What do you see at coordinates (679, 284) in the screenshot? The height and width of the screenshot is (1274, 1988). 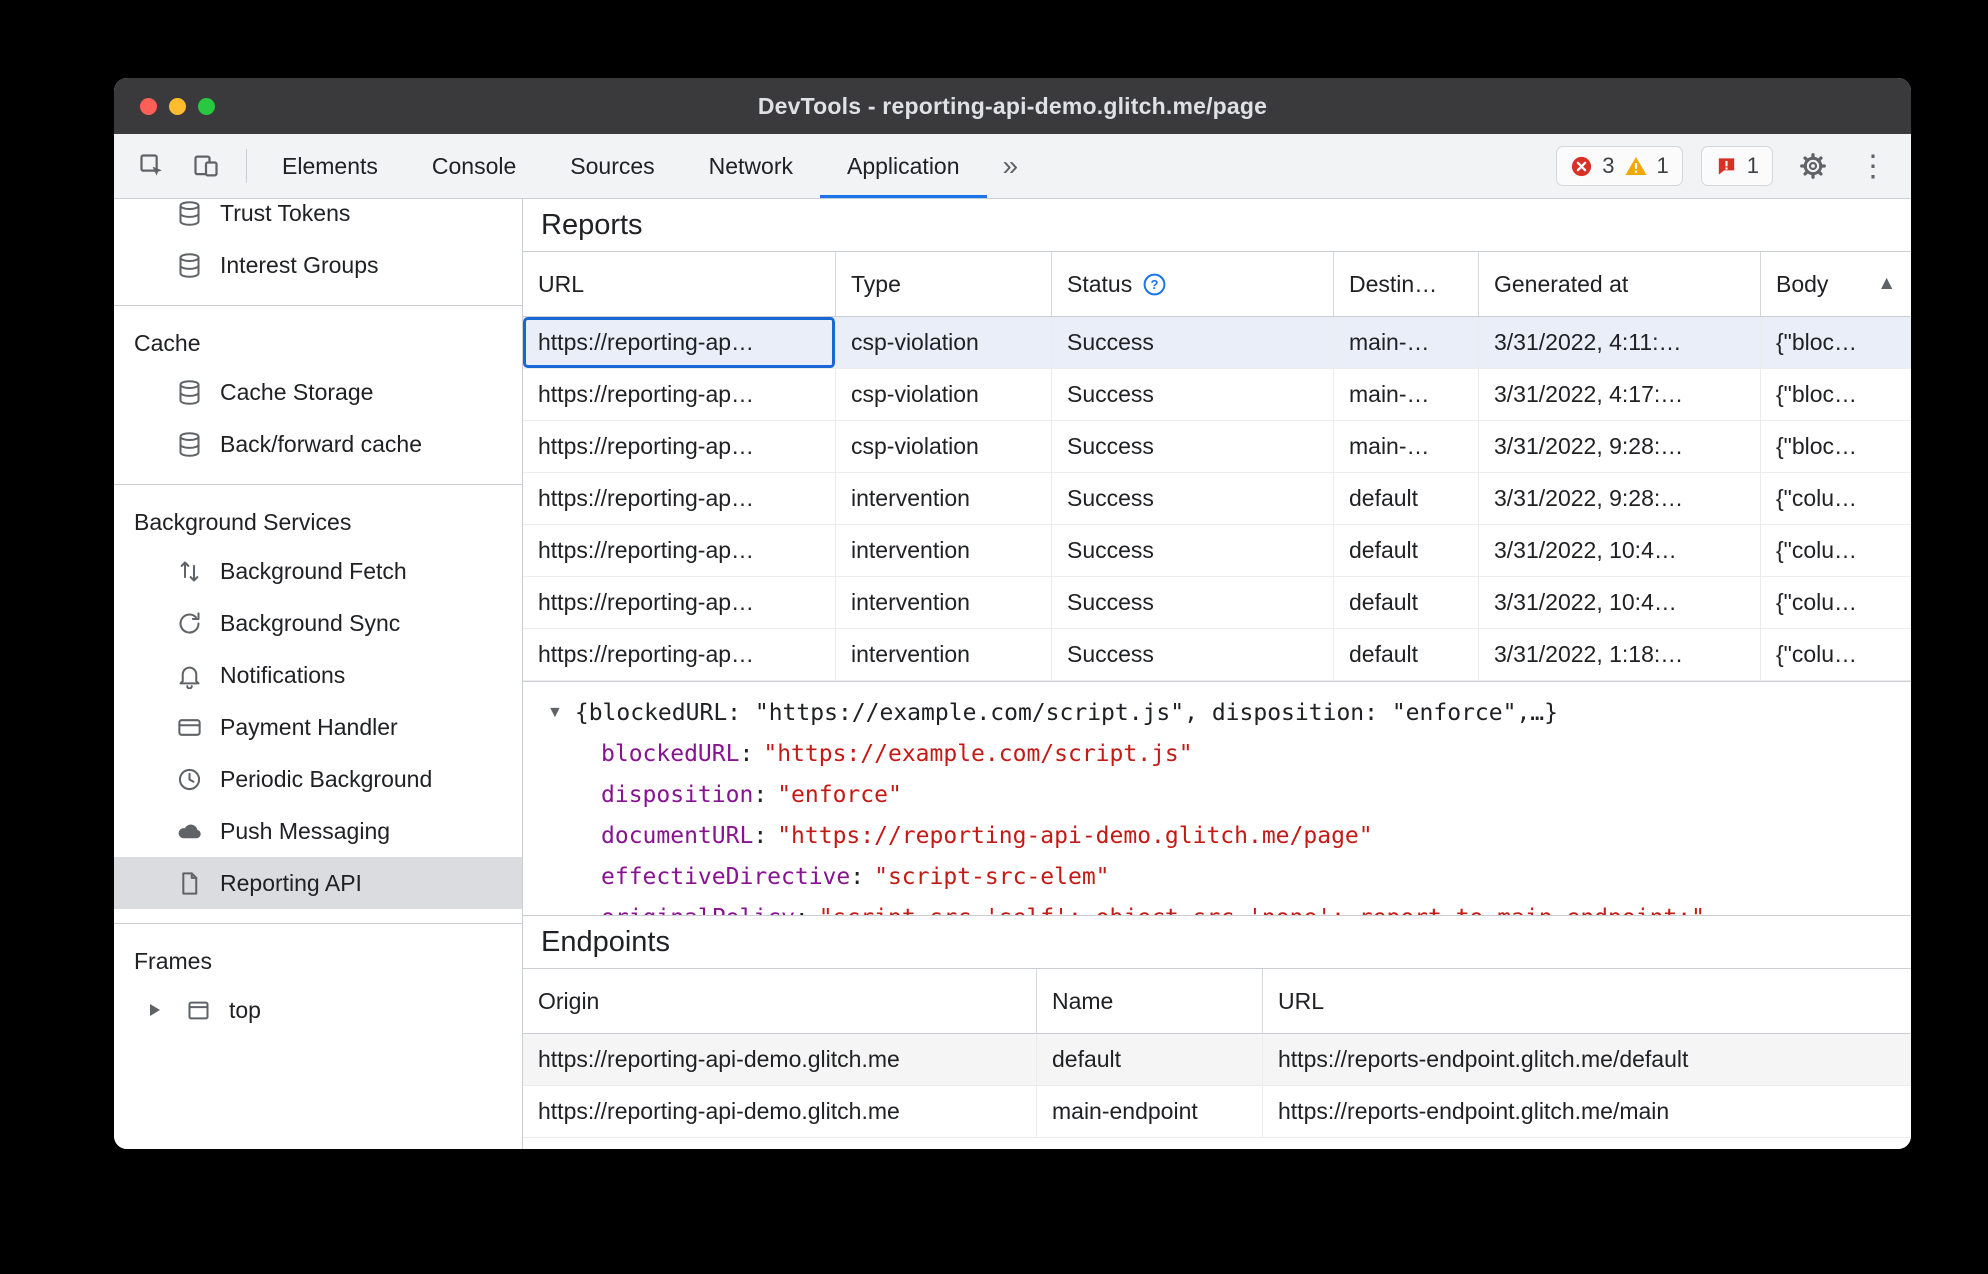 I see `column-header-url: URL` at bounding box center [679, 284].